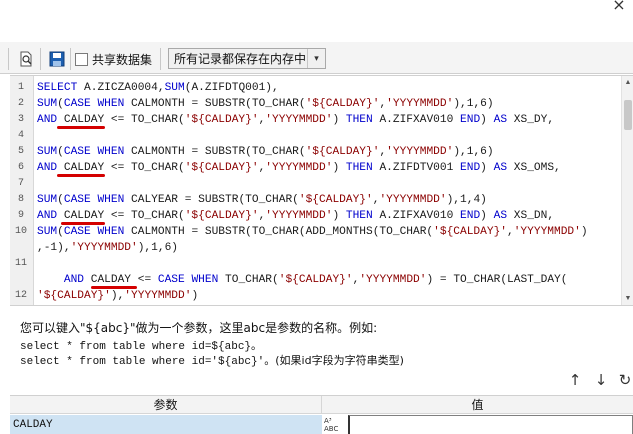  What do you see at coordinates (121, 88) in the screenshot?
I see `code-token: A.ZICZA0004,` at bounding box center [121, 88].